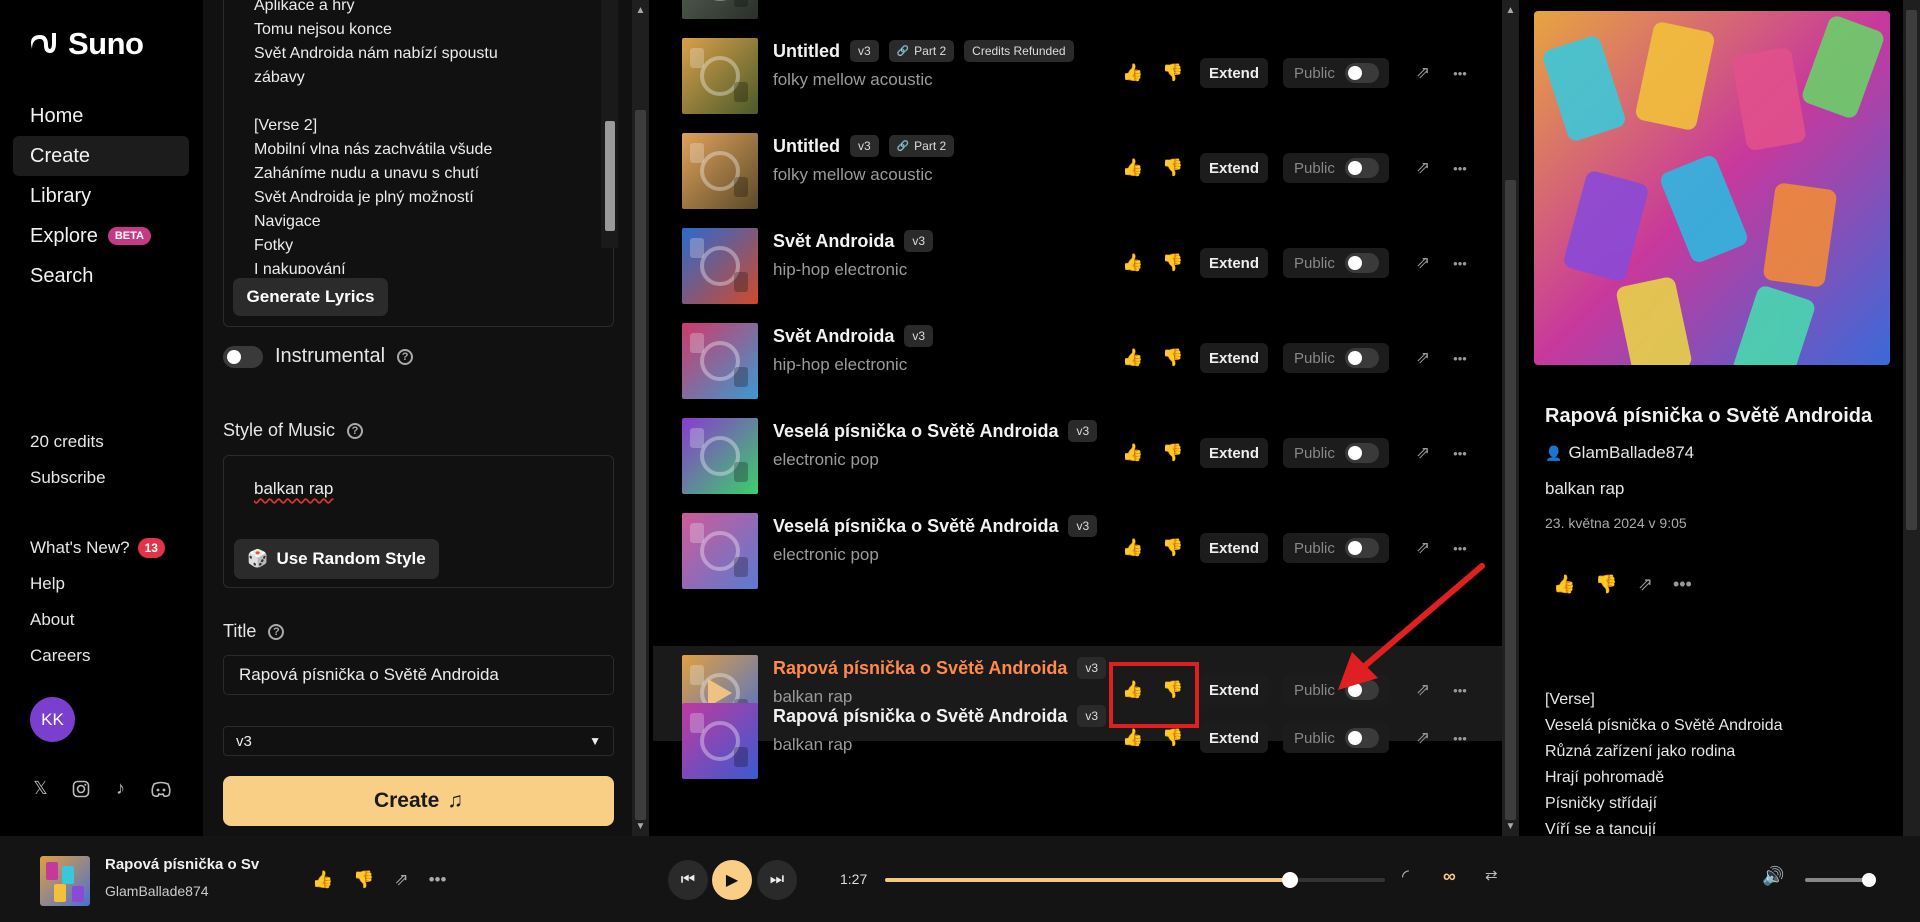 The image size is (1920, 922). I want to click on create-panel-scroll-thumb, so click(640, 465).